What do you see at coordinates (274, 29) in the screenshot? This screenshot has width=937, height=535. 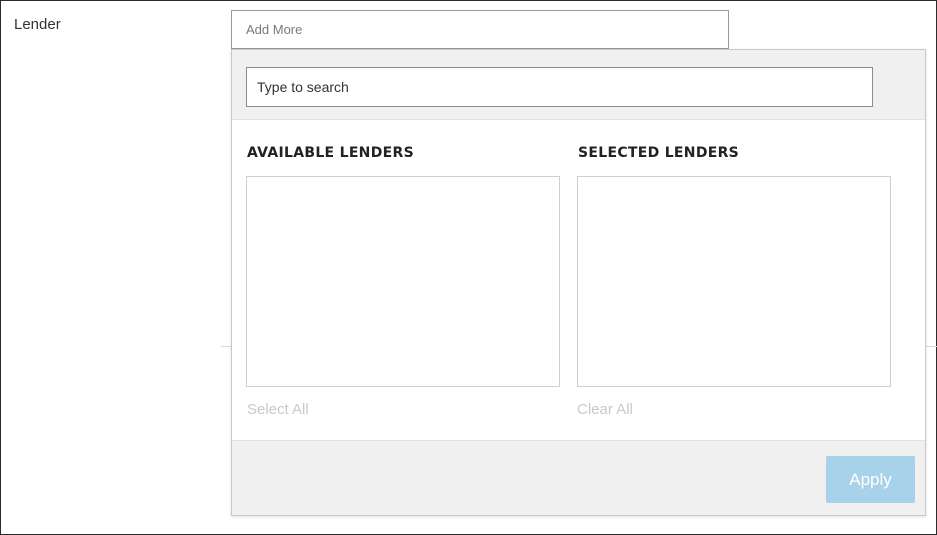 I see `add-more-text: Add More` at bounding box center [274, 29].